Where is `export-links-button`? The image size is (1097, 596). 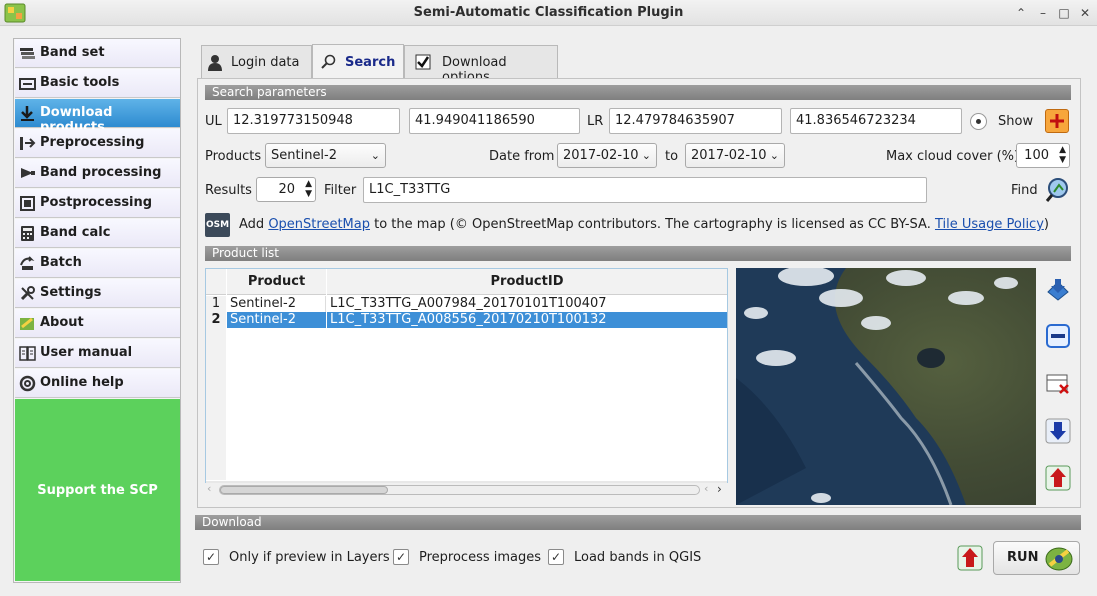 export-links-button is located at coordinates (1058, 478).